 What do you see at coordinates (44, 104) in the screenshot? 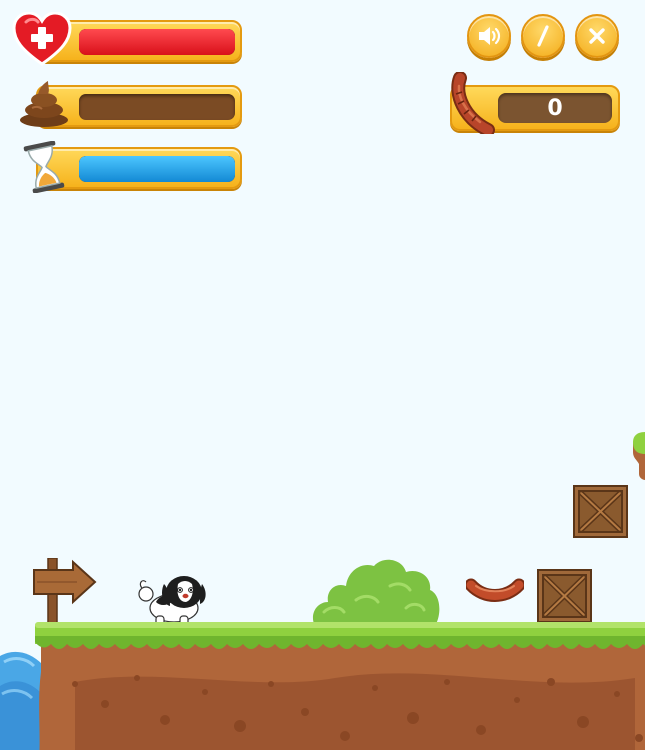
I see `poop-icon` at bounding box center [44, 104].